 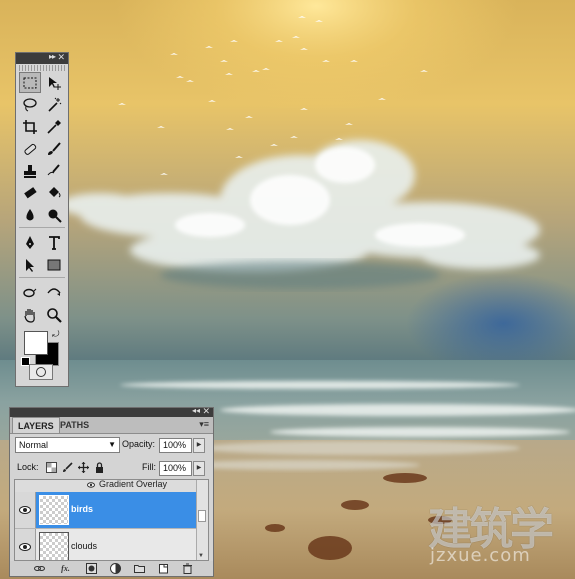 I want to click on magic-wand-tool, so click(x=54, y=104).